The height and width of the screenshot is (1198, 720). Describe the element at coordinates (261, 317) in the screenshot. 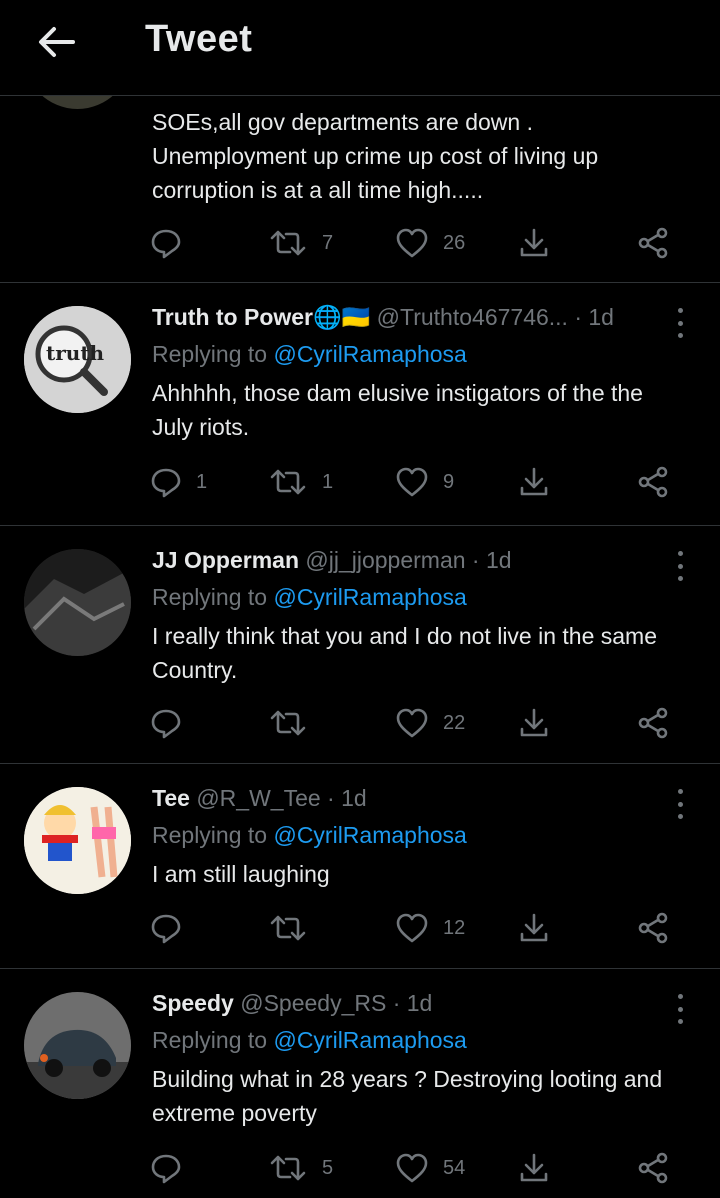

I see `author-name: Truth to Power🌐🇺🇦` at that location.